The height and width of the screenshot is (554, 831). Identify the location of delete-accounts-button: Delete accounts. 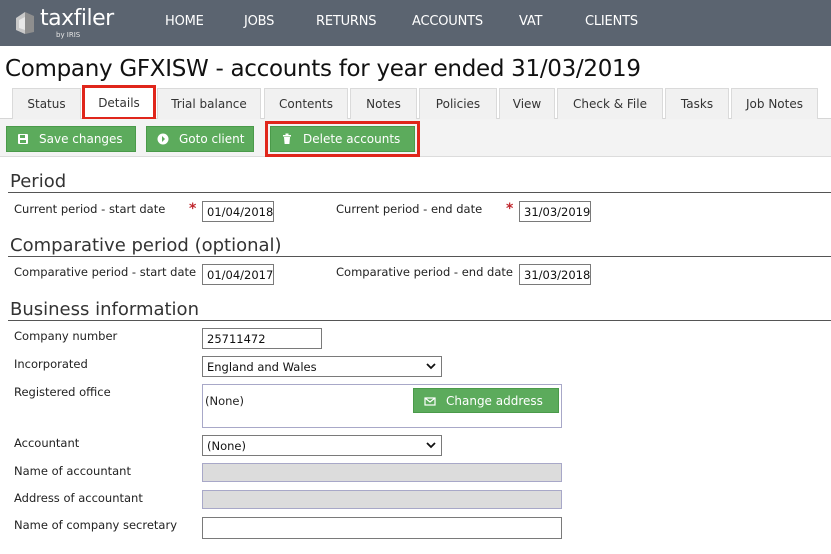
(342, 139).